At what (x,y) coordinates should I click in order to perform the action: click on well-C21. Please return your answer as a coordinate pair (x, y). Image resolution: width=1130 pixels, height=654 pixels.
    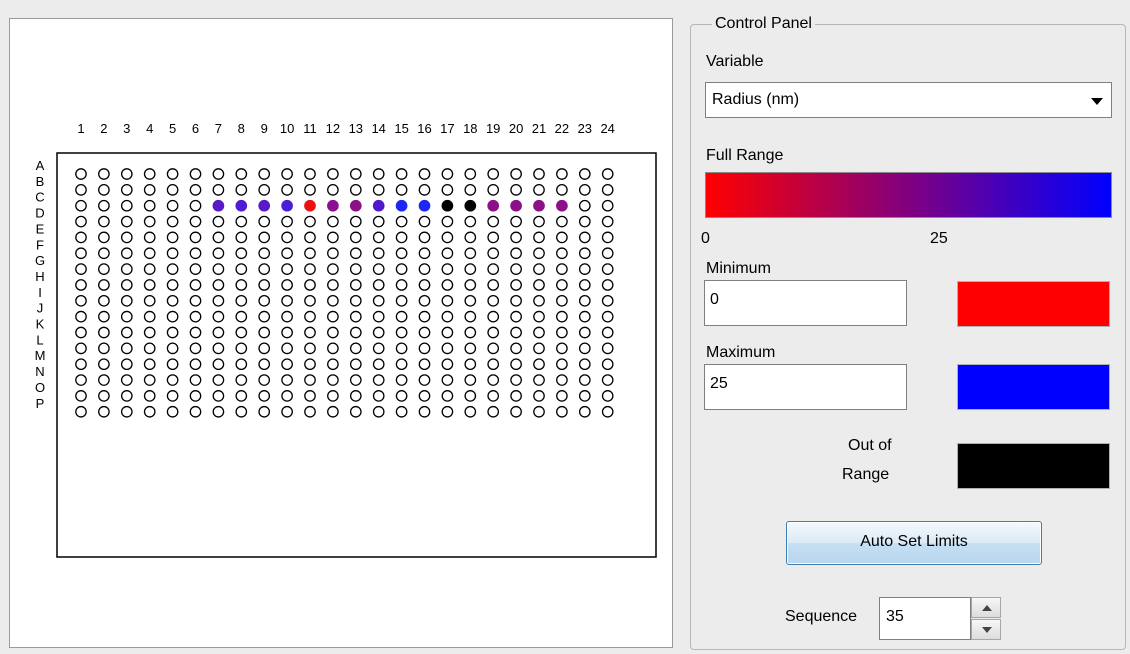
    Looking at the image, I should click on (539, 205).